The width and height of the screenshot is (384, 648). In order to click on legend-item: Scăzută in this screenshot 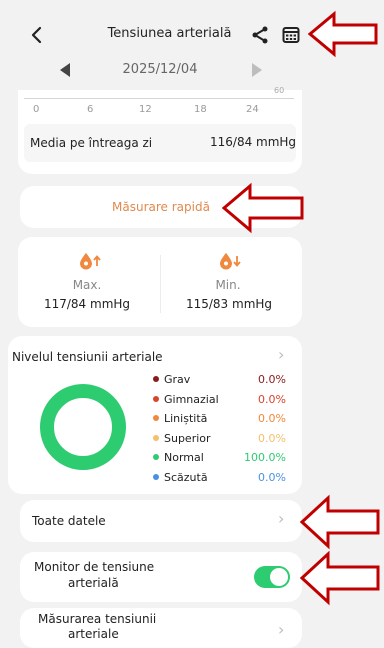, I will do `click(180, 477)`.